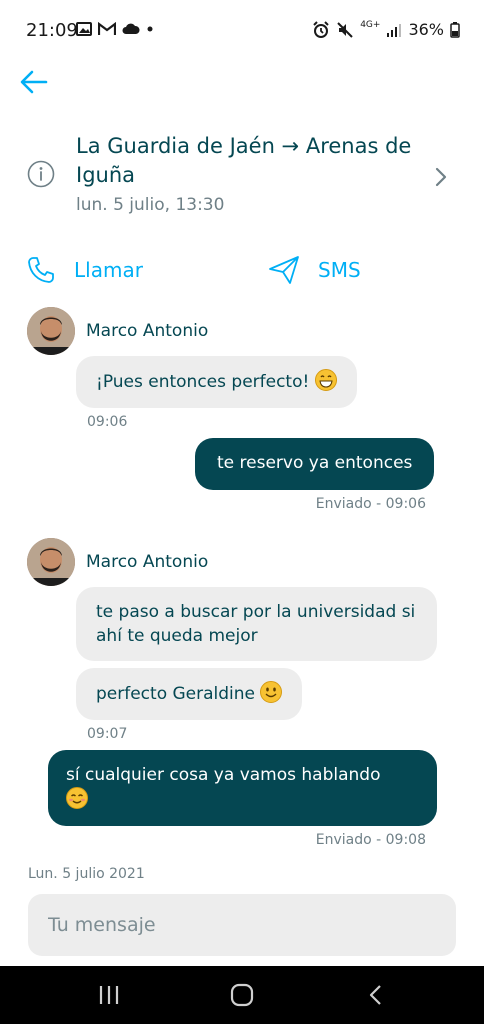 The image size is (484, 1024). What do you see at coordinates (176, 694) in the screenshot?
I see `message-text: perfecto Geraldine` at bounding box center [176, 694].